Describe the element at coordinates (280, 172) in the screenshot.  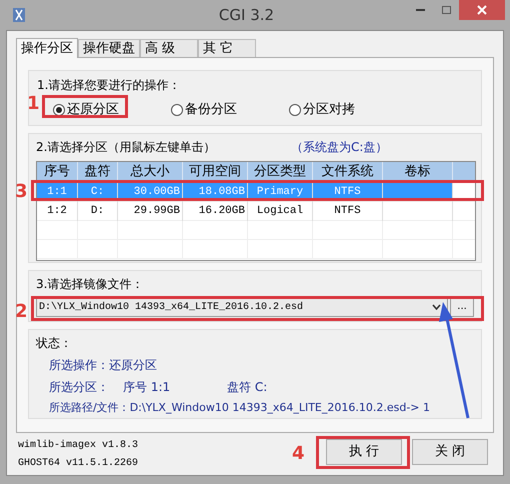
I see `column-header: 分区类型` at that location.